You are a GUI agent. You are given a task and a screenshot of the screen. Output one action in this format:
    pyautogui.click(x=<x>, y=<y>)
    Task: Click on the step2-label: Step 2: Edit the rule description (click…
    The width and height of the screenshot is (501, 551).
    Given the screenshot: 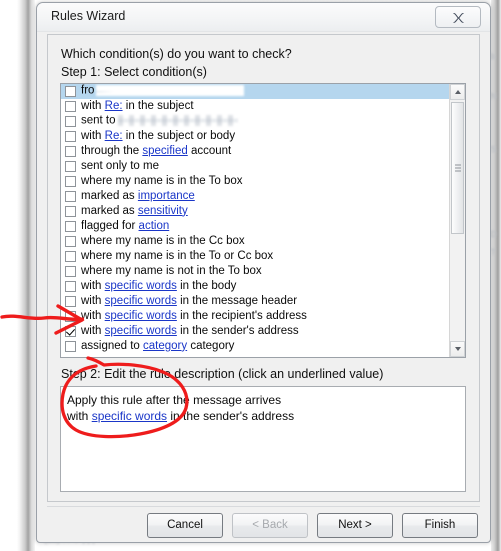 What is the action you would take?
    pyautogui.click(x=222, y=374)
    